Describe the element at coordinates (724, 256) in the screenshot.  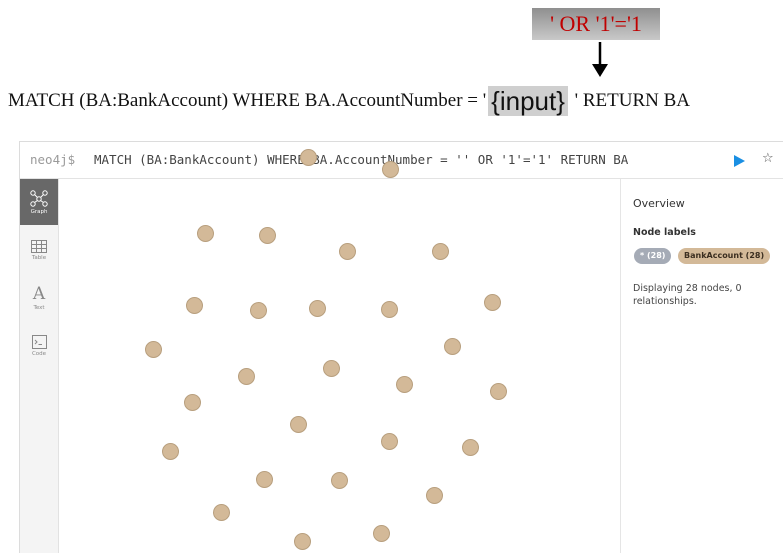
I see `bankaccount-label-badge: BankAccount (28)` at that location.